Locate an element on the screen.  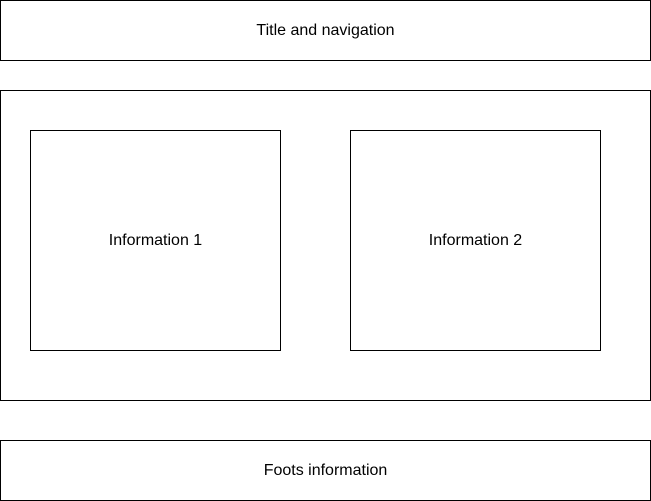
footer-box: Foots information is located at coordinates (325, 470).